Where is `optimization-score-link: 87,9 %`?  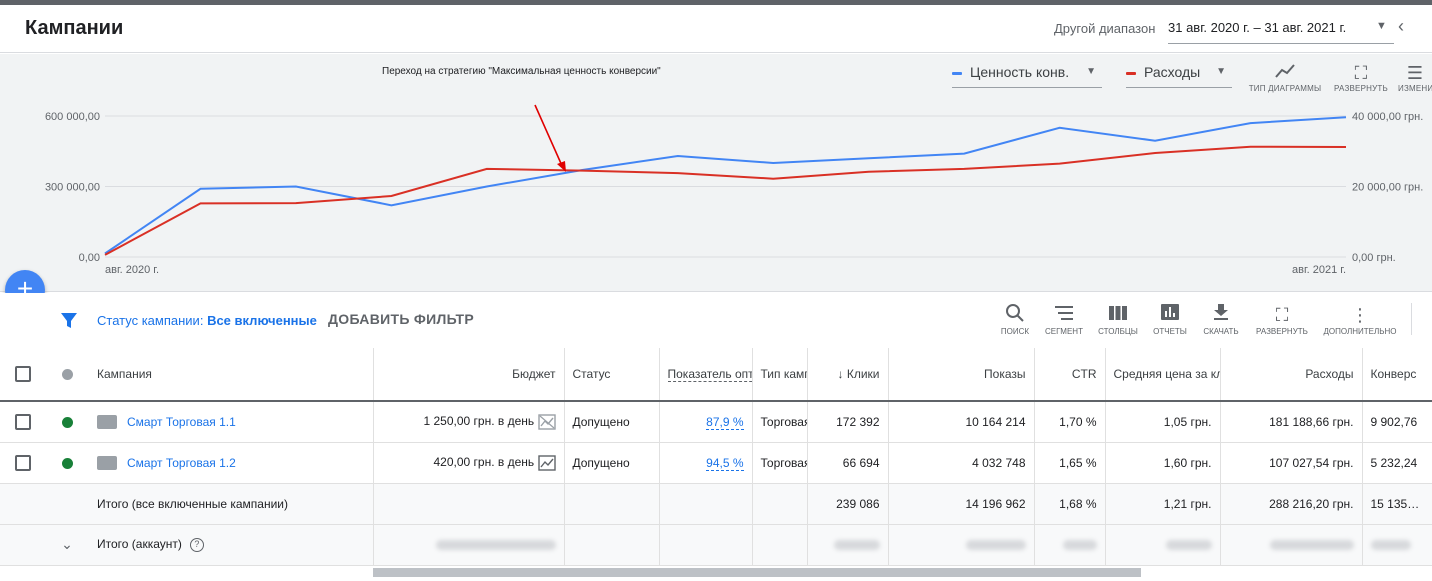
optimization-score-link: 87,9 % is located at coordinates (725, 422).